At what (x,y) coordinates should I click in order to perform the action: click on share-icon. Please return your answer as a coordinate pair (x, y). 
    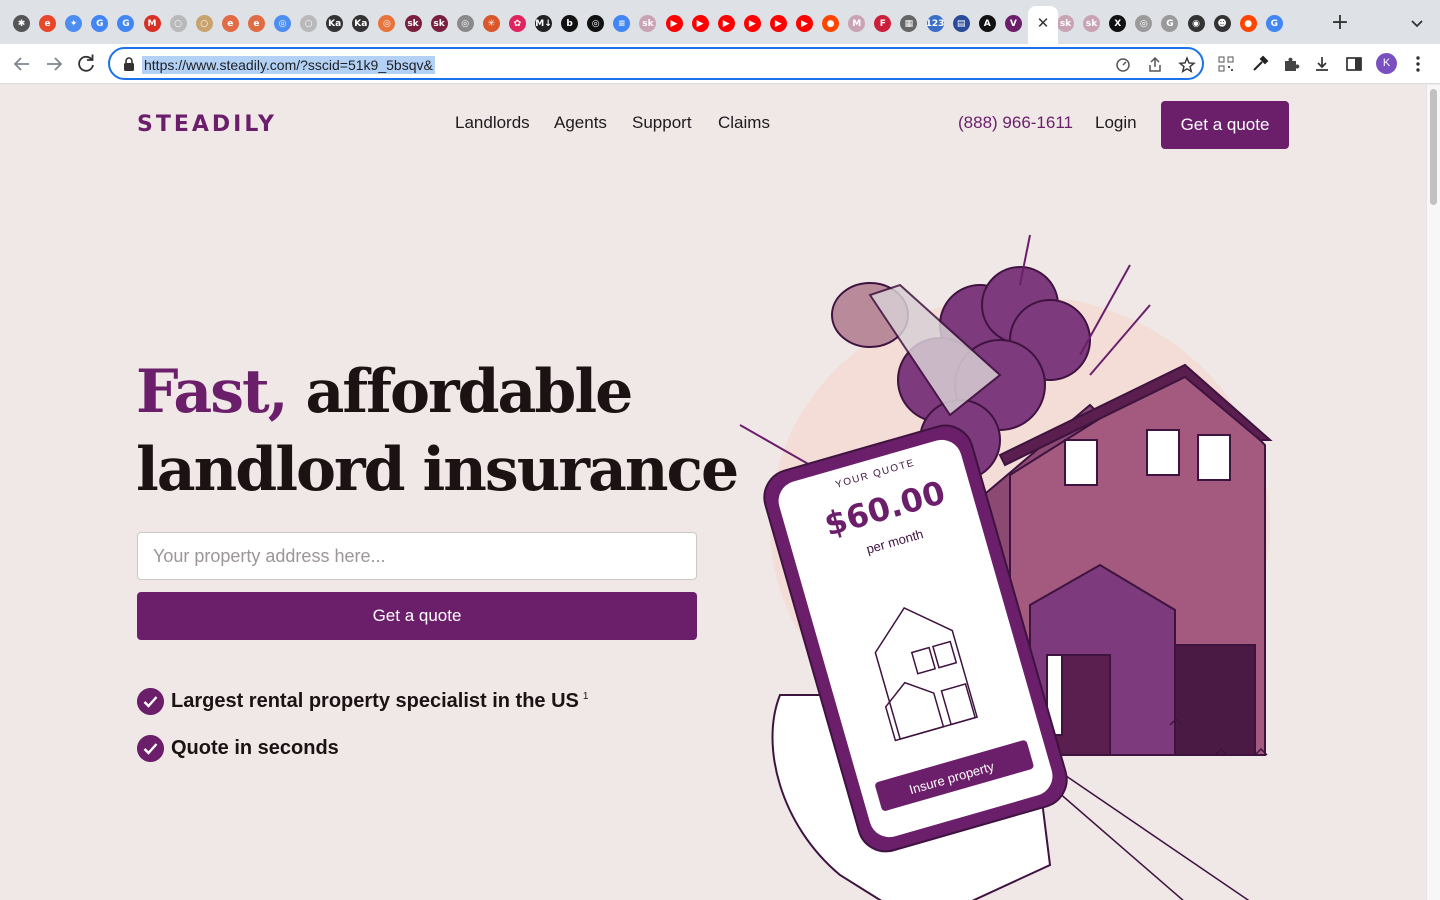
    Looking at the image, I should click on (1155, 65).